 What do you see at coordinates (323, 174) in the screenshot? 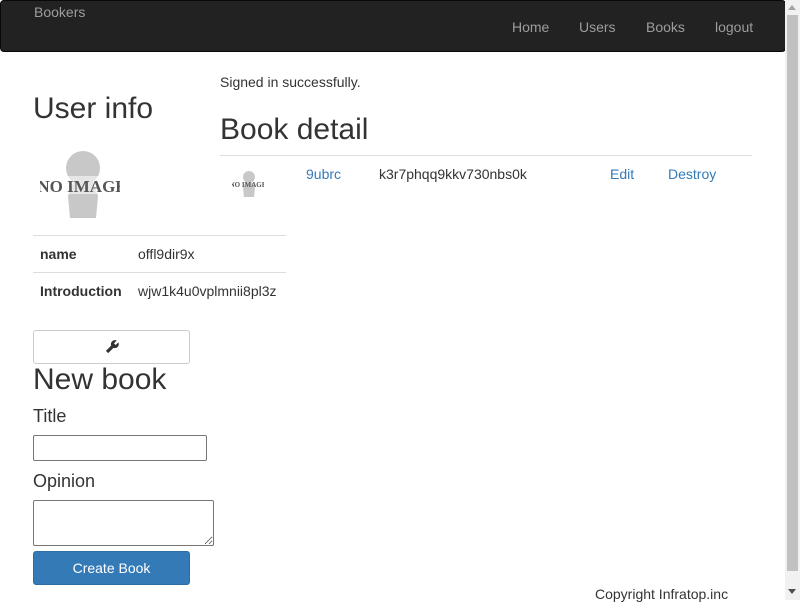
I see `book-title-link: 9ubrc` at bounding box center [323, 174].